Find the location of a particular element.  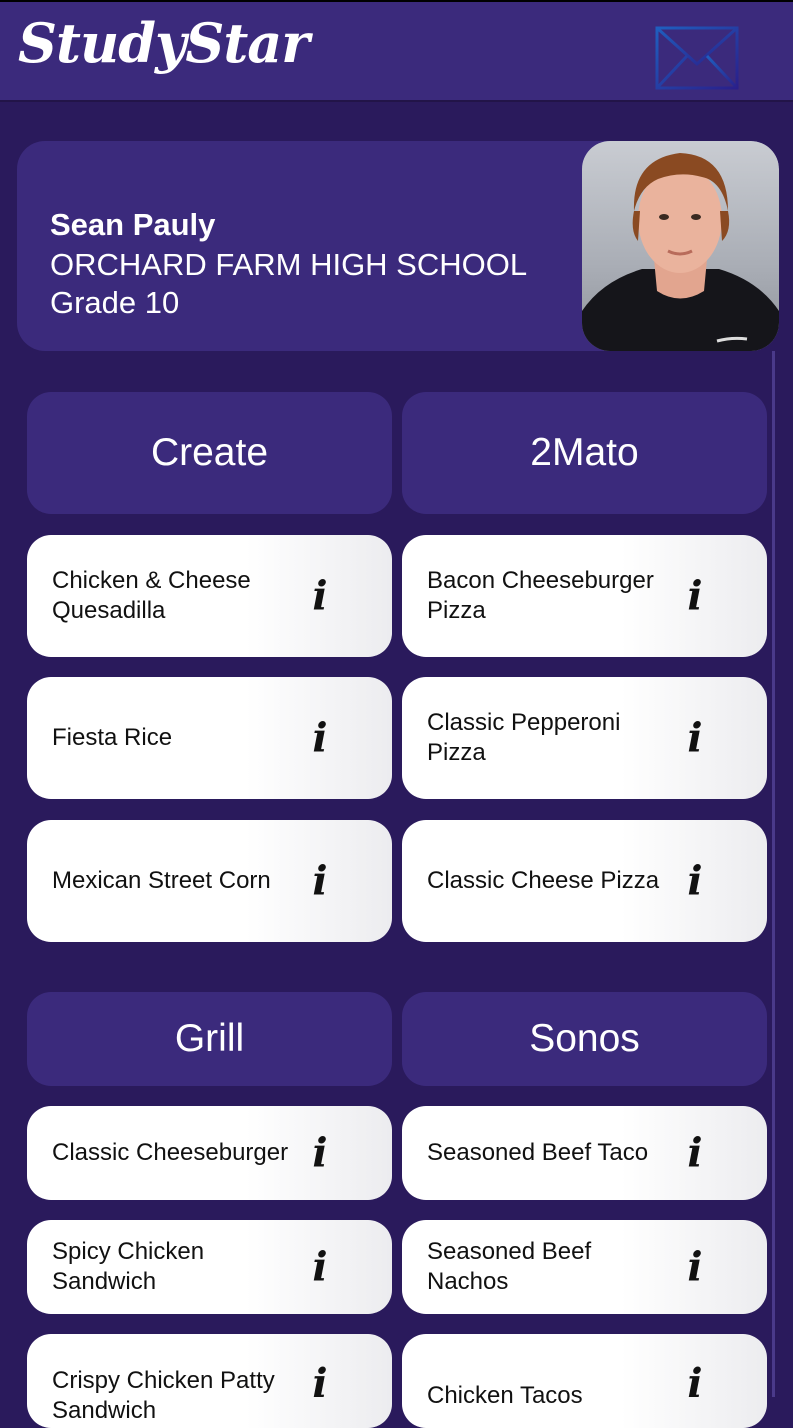

menu-item-card: Crispy Chicken Patty Sandwich i is located at coordinates (209, 1381).